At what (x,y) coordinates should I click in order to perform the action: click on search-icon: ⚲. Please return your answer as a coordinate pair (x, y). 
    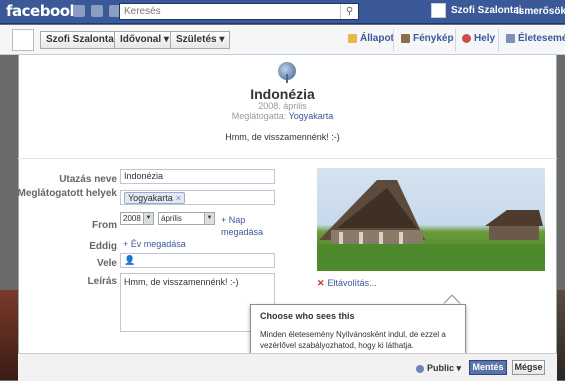
    Looking at the image, I should click on (349, 11).